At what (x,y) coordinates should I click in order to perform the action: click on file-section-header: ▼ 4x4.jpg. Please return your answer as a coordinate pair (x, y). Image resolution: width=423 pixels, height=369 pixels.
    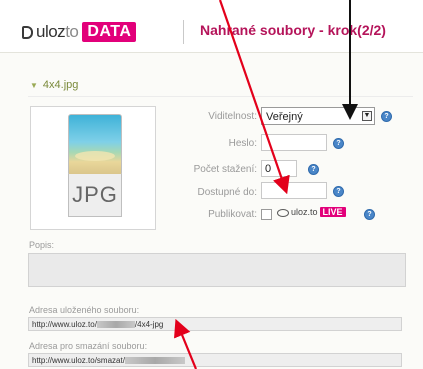
    Looking at the image, I should click on (54, 85).